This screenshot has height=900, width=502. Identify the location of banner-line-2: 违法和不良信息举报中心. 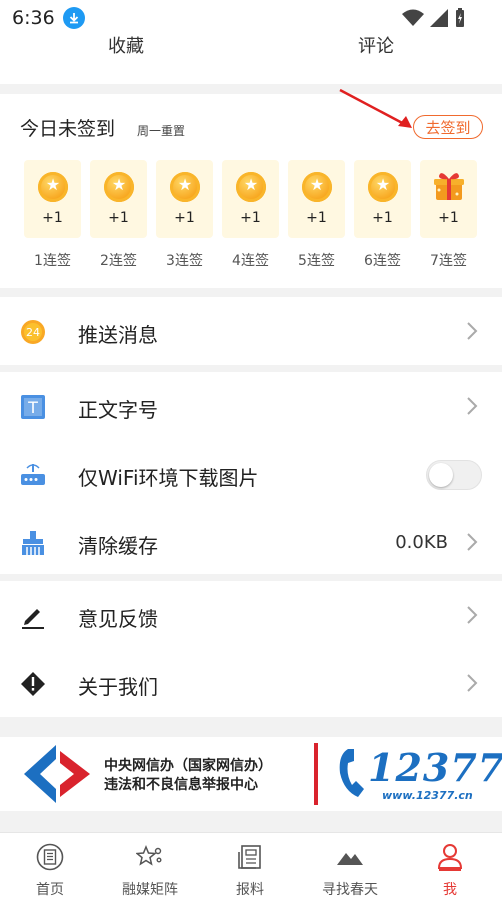
(181, 785).